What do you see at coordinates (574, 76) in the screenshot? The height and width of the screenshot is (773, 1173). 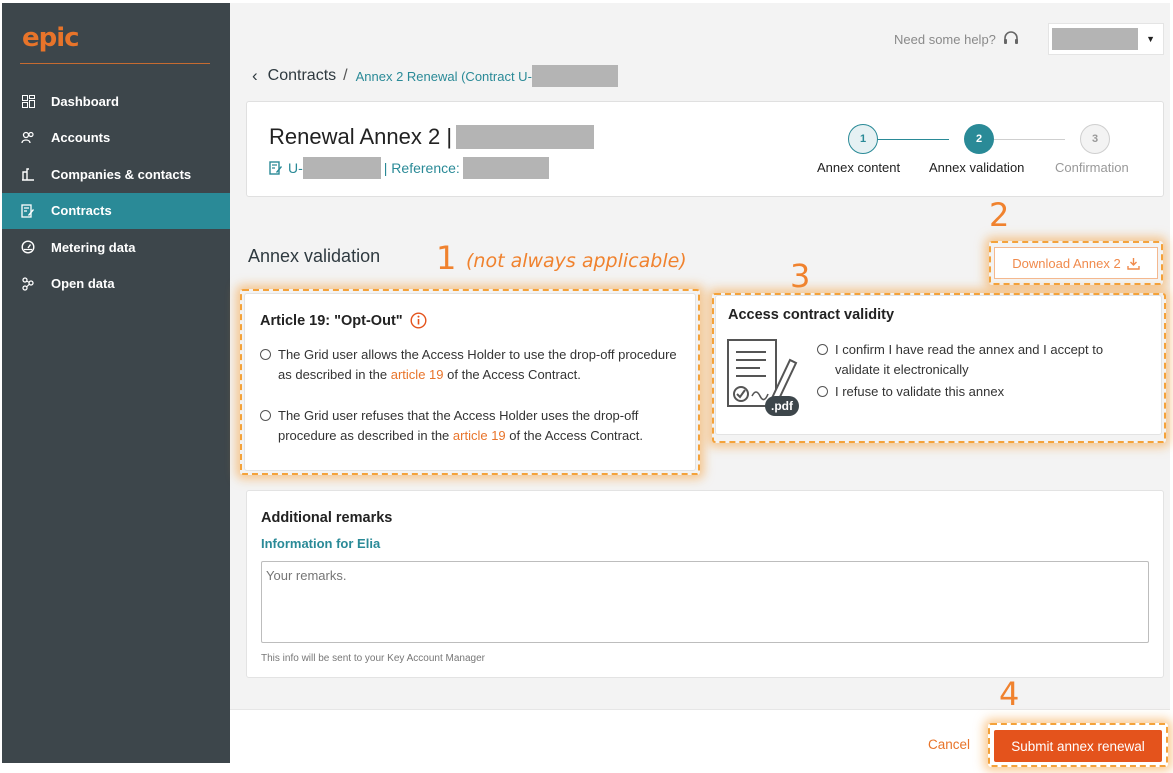 I see `redacted-contract-id` at bounding box center [574, 76].